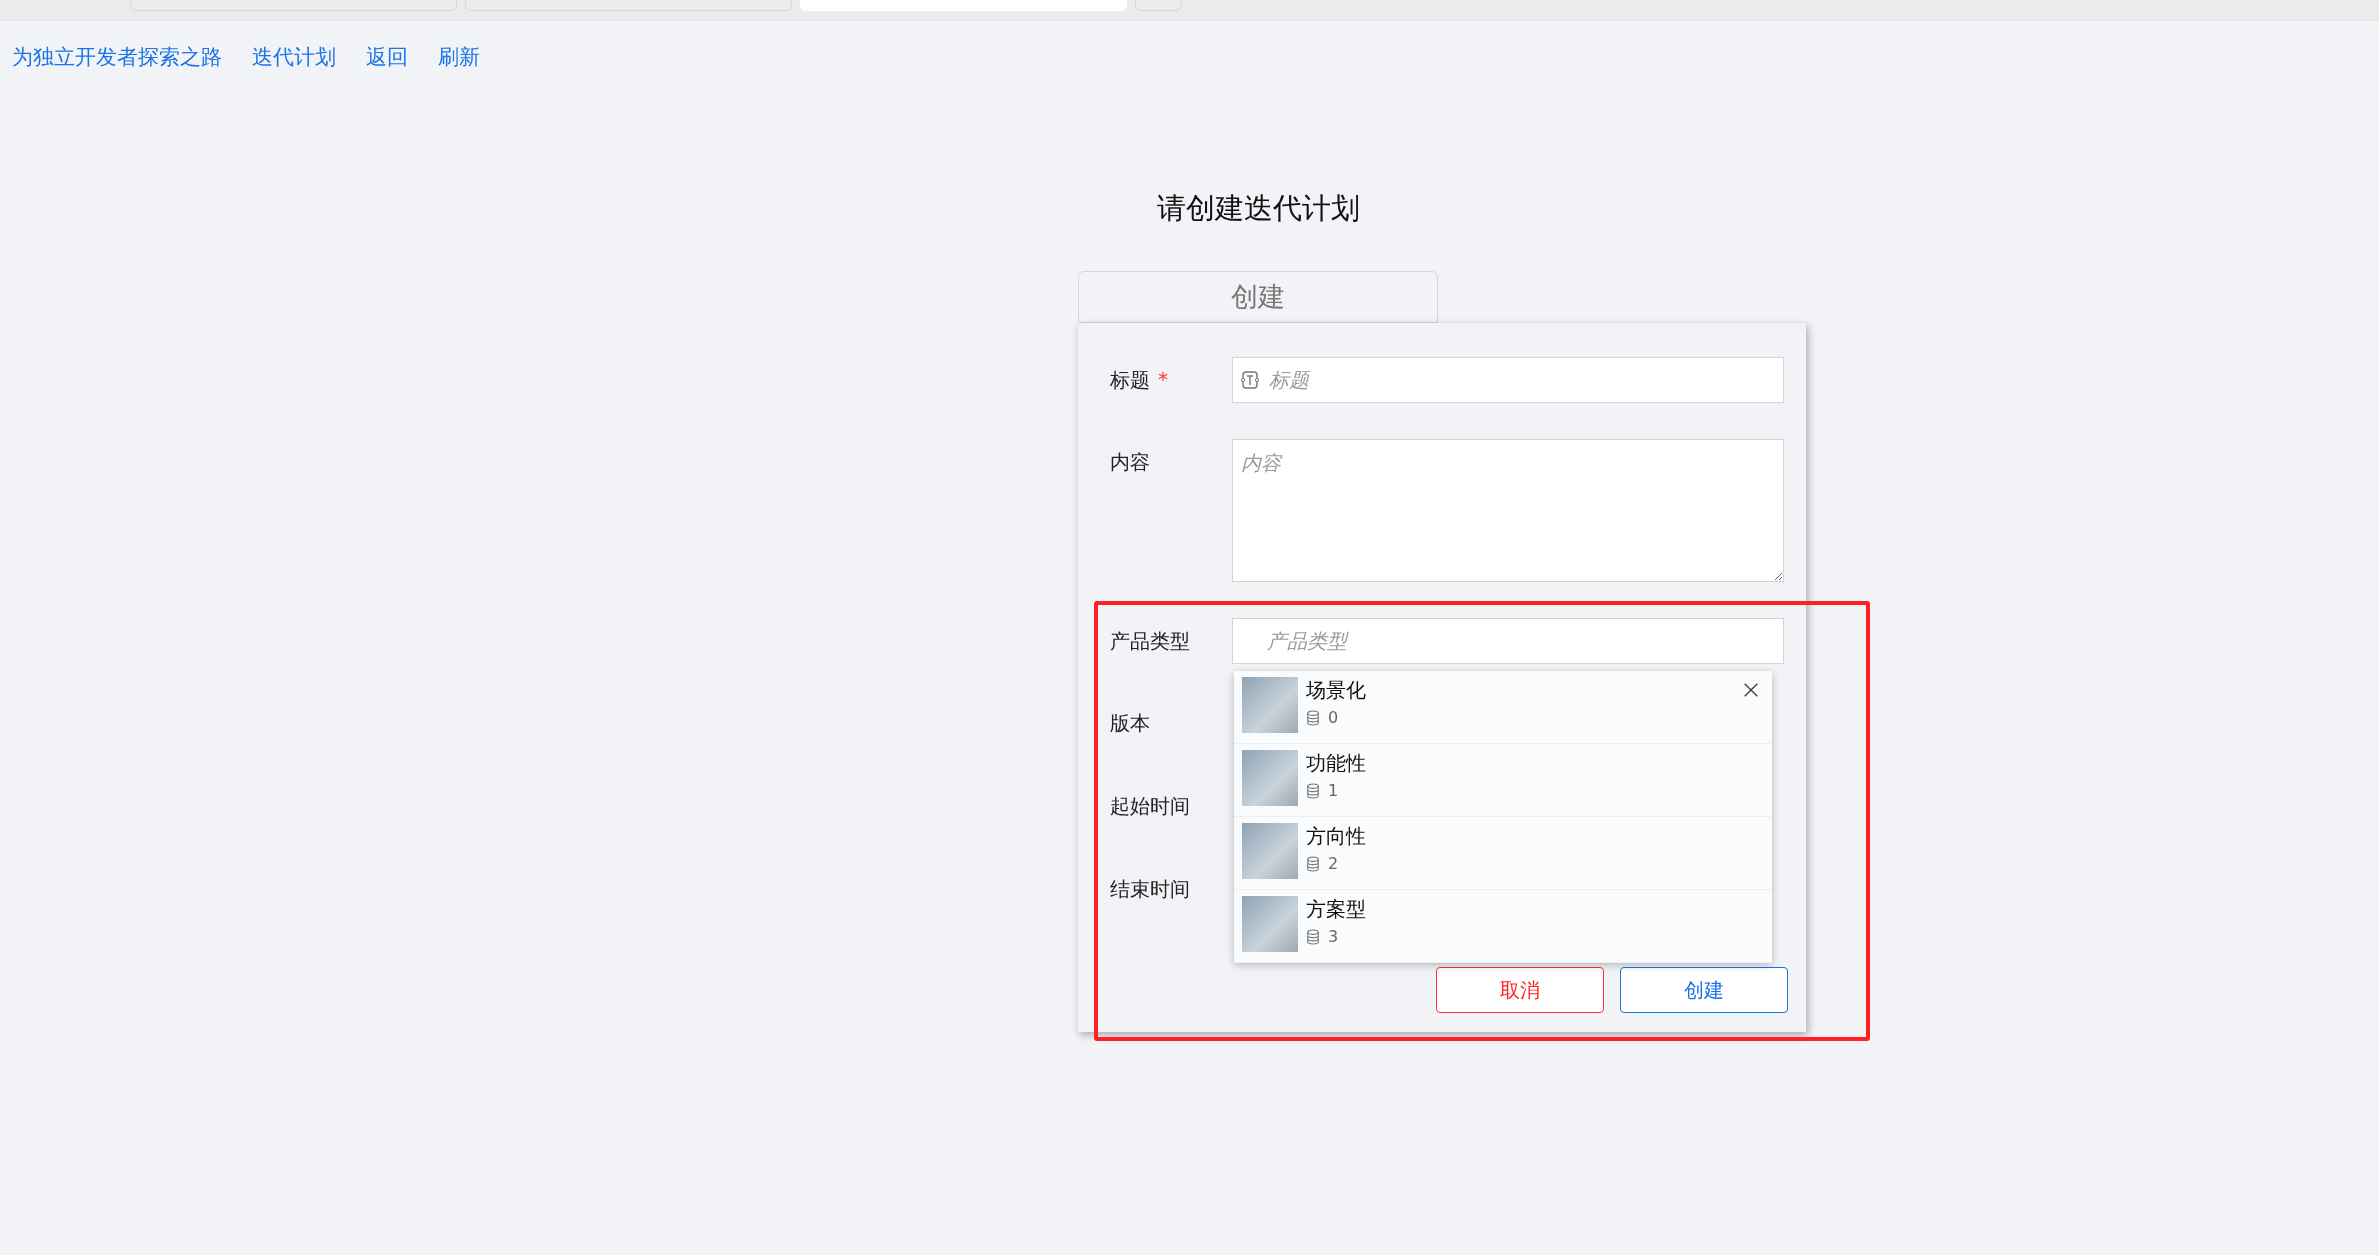 This screenshot has height=1255, width=2379. What do you see at coordinates (1336, 909) in the screenshot?
I see `option-name: 方案型` at bounding box center [1336, 909].